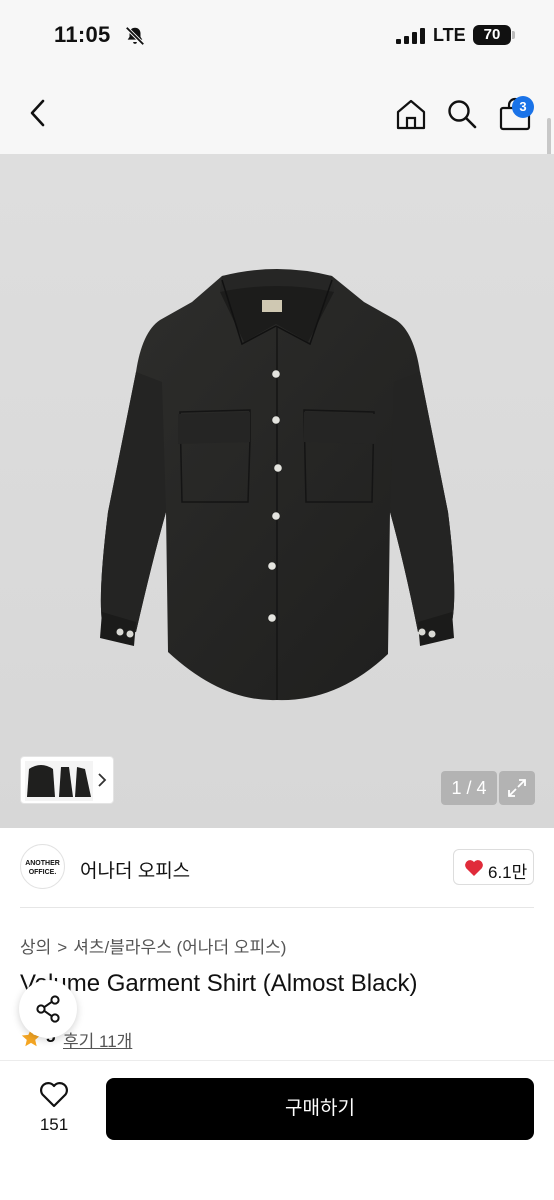 The width and height of the screenshot is (554, 1200). I want to click on top-navigation, so click(277, 113).